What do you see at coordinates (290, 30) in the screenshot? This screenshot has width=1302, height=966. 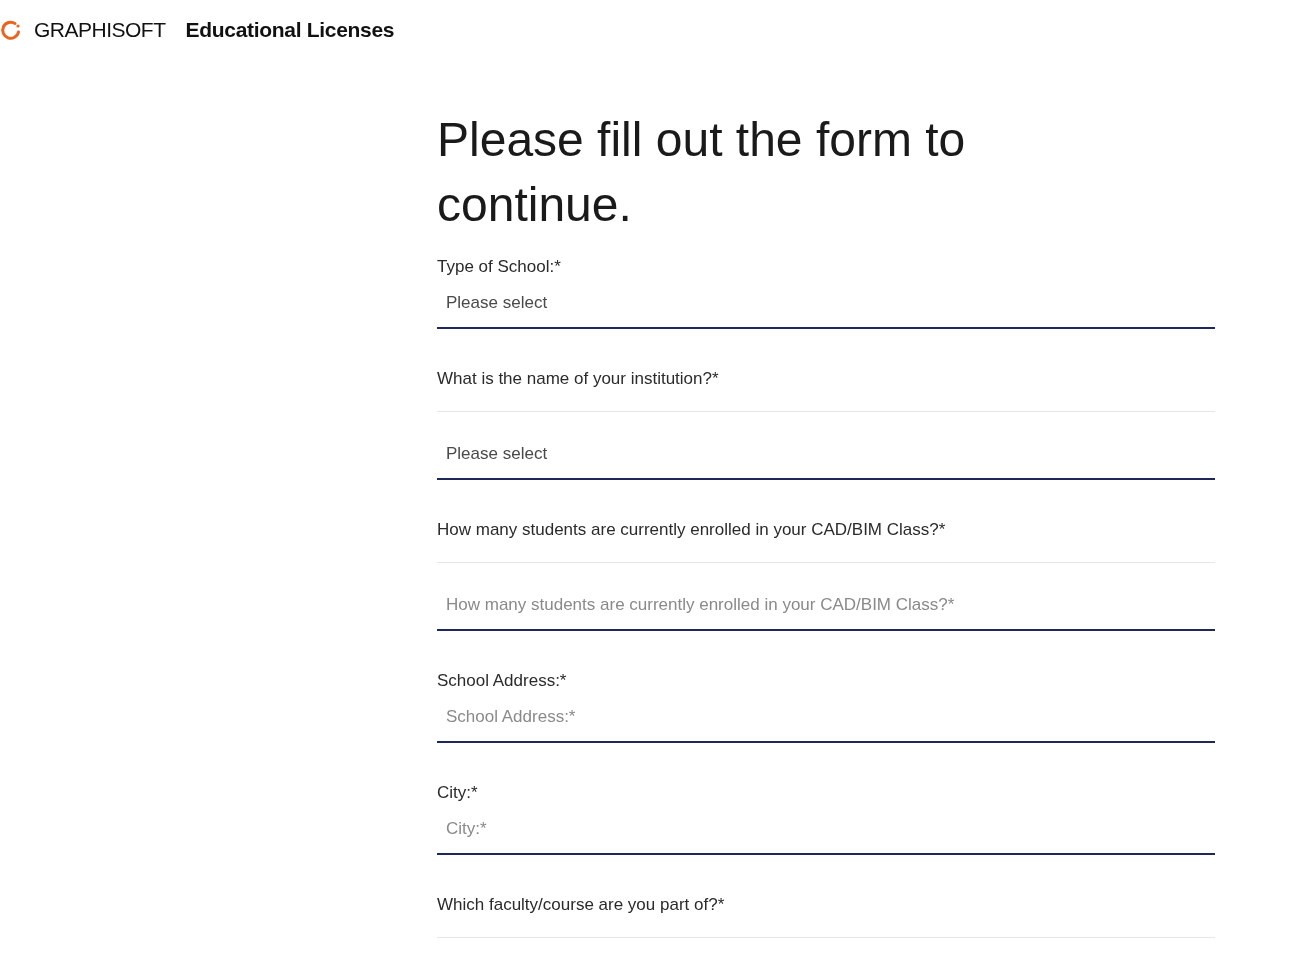 I see `page-title: Educational Licenses` at bounding box center [290, 30].